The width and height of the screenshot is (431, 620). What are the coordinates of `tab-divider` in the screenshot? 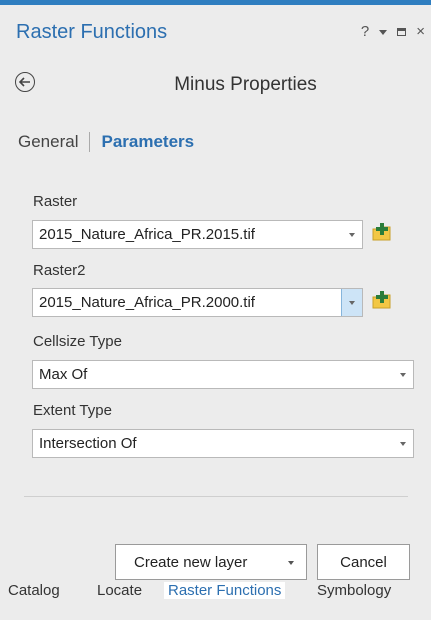 It's located at (90, 142).